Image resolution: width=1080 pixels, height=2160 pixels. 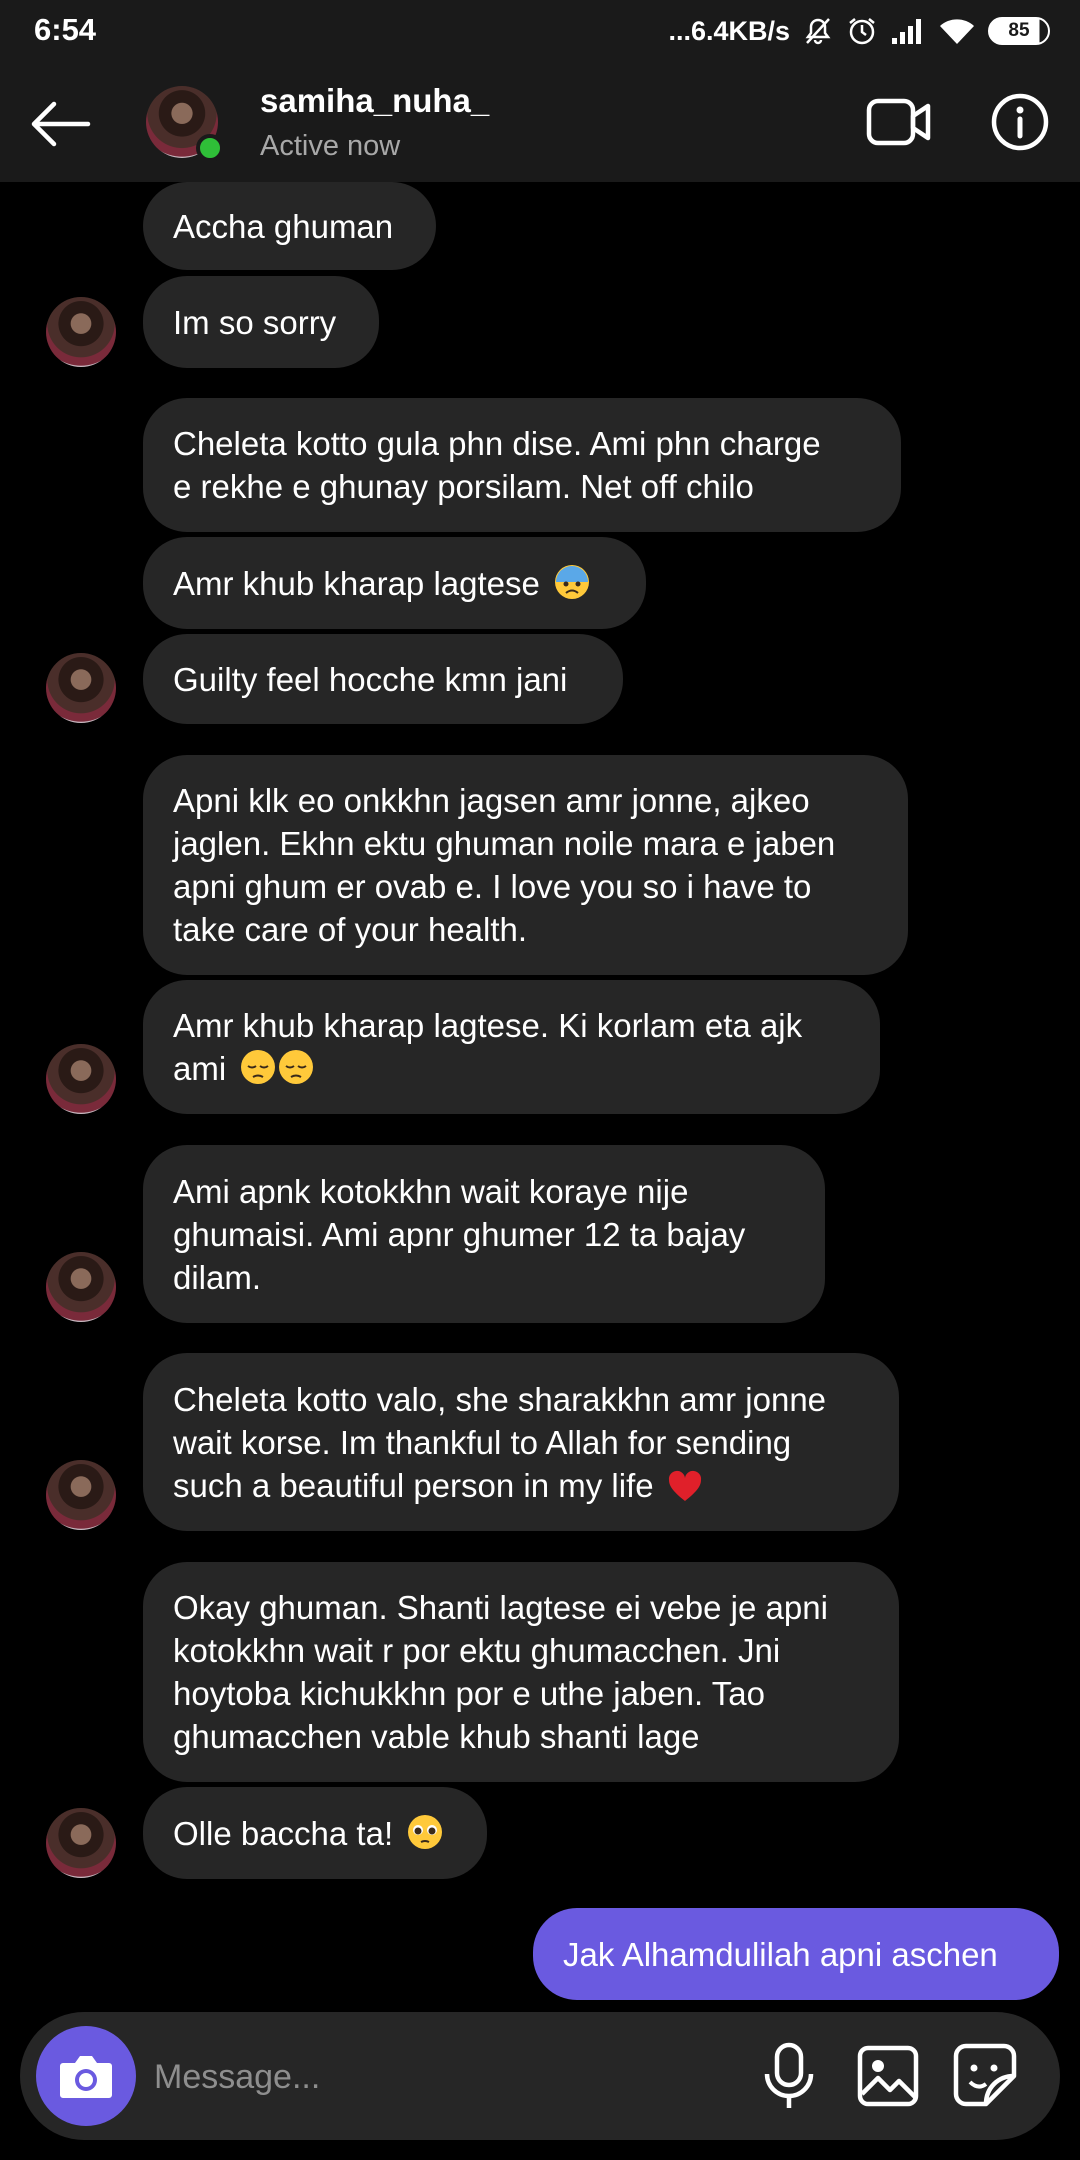 What do you see at coordinates (425, 1831) in the screenshot?
I see `pleading-face-emoji` at bounding box center [425, 1831].